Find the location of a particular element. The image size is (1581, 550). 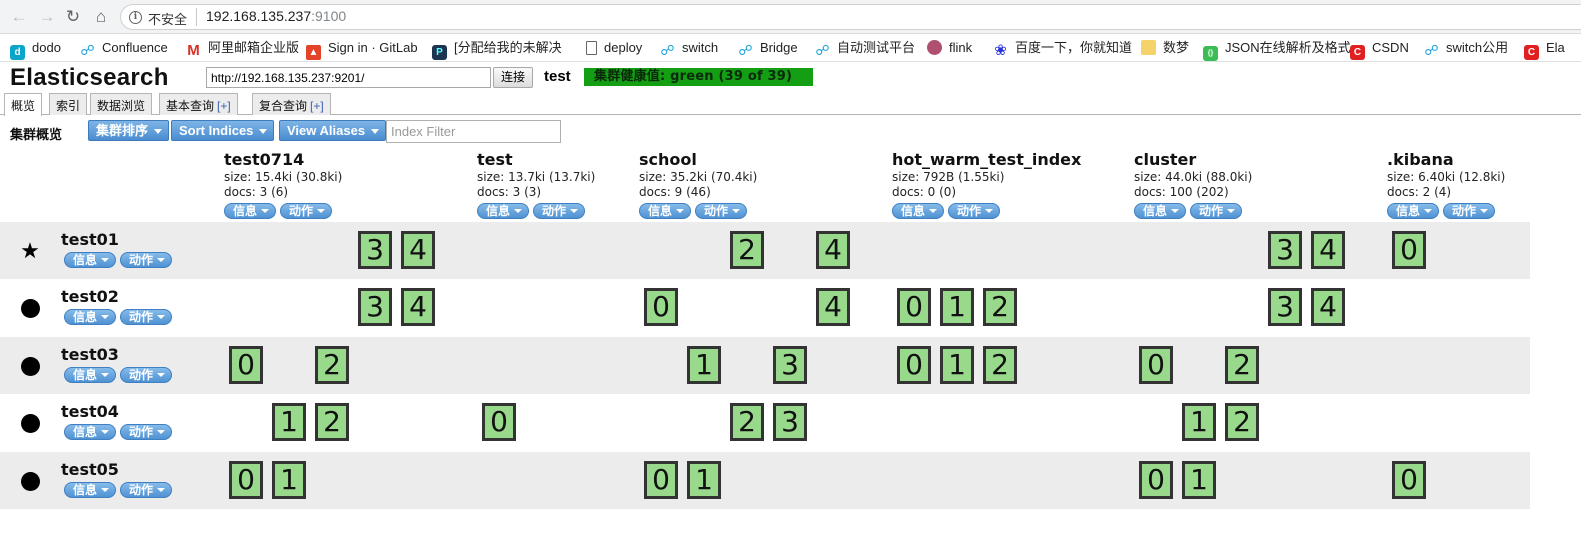

index-filter-input is located at coordinates (473, 131).